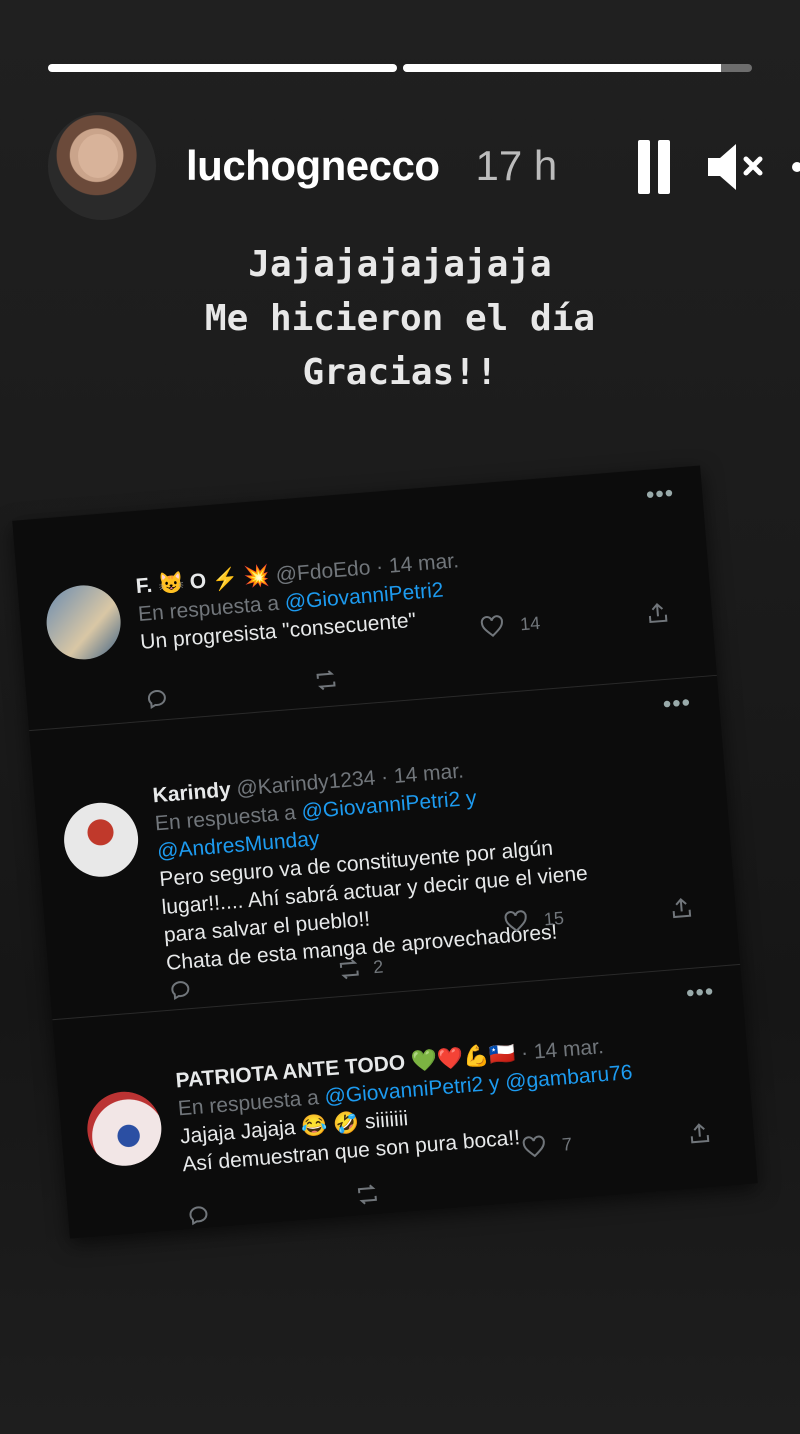 The width and height of the screenshot is (800, 1434). What do you see at coordinates (400, 372) in the screenshot?
I see `caption-line: Gracias!!` at bounding box center [400, 372].